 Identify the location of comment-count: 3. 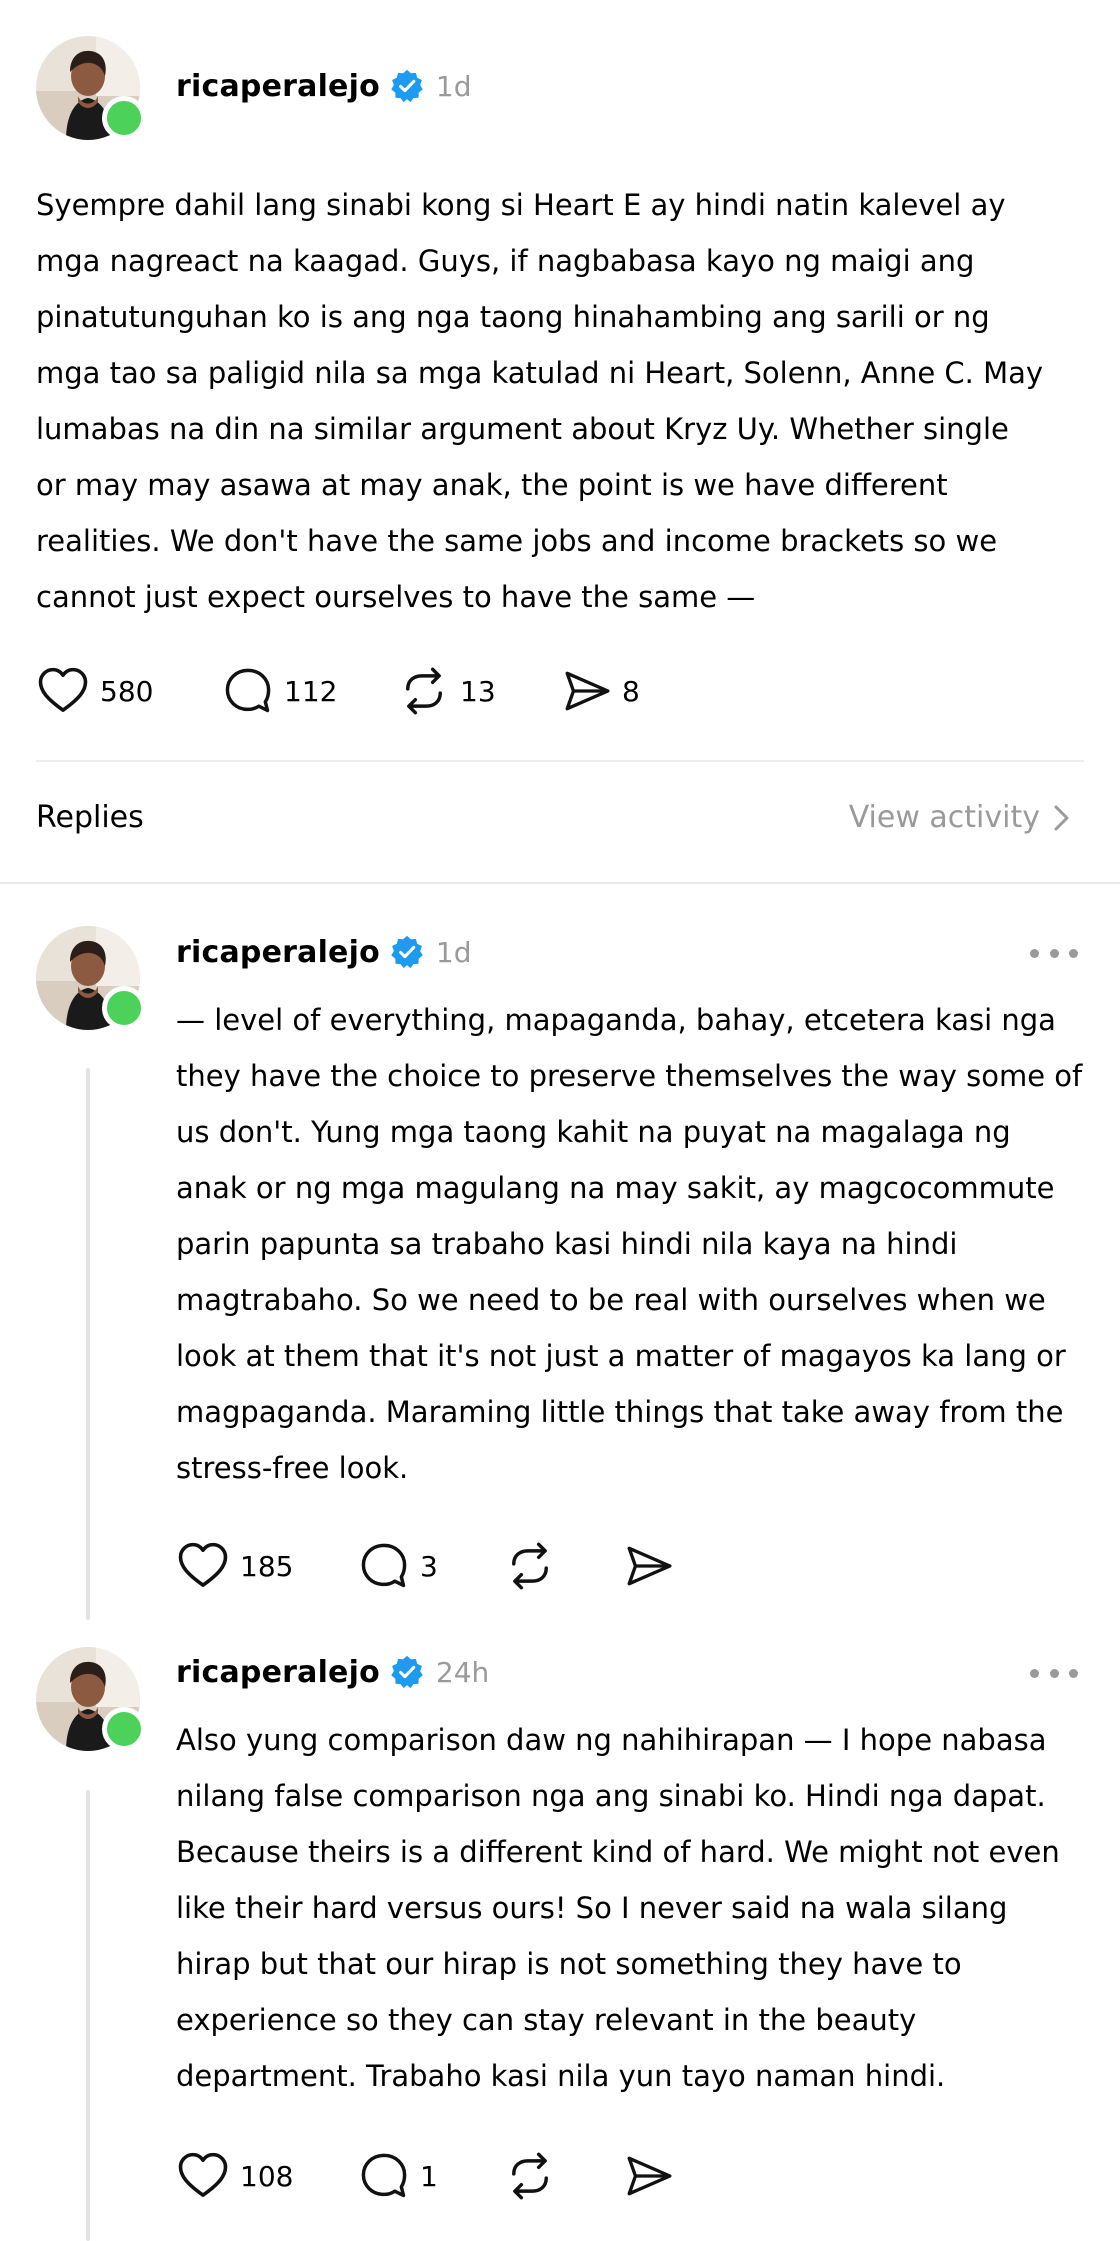
(429, 1566).